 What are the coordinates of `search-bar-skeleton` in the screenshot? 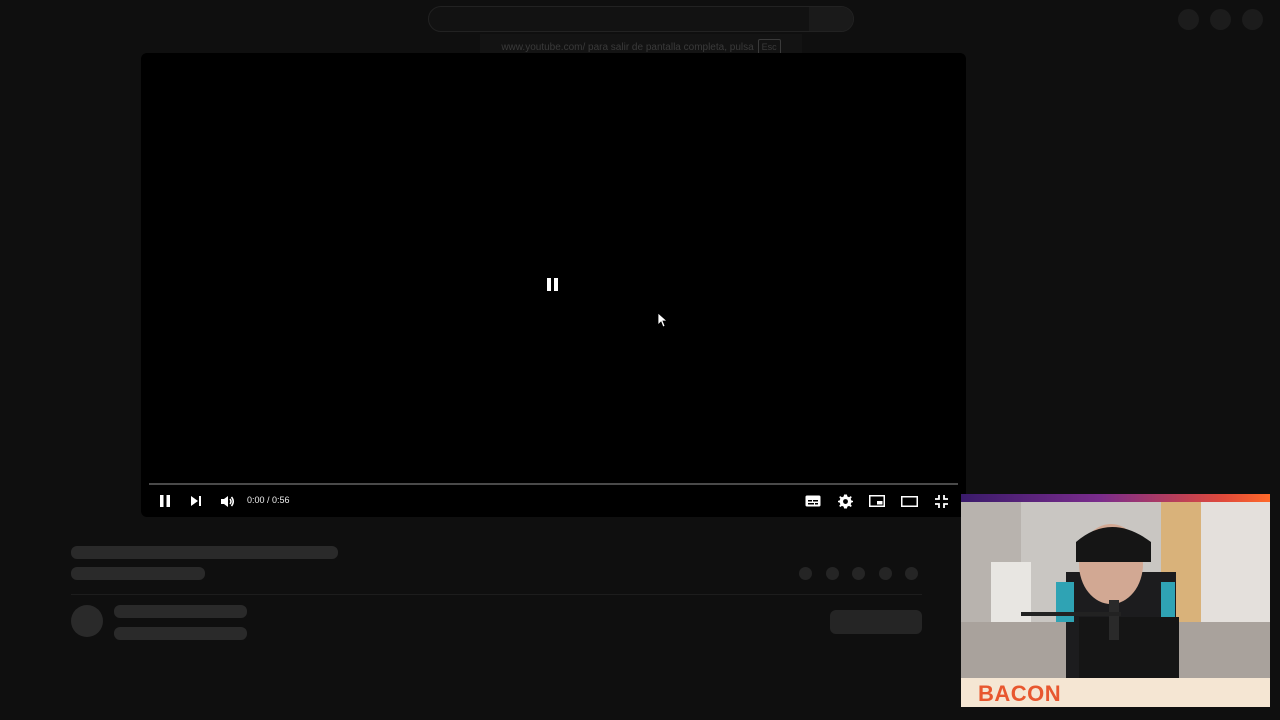 It's located at (641, 19).